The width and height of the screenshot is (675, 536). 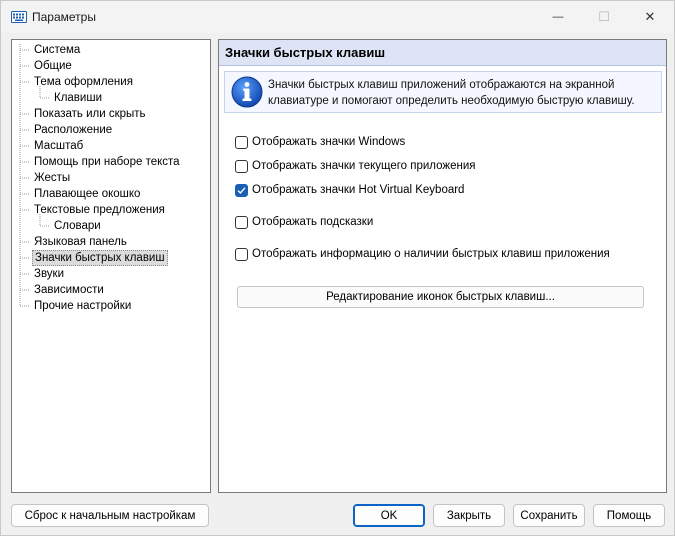 What do you see at coordinates (49, 274) in the screenshot?
I see `tree-item: Звуки` at bounding box center [49, 274].